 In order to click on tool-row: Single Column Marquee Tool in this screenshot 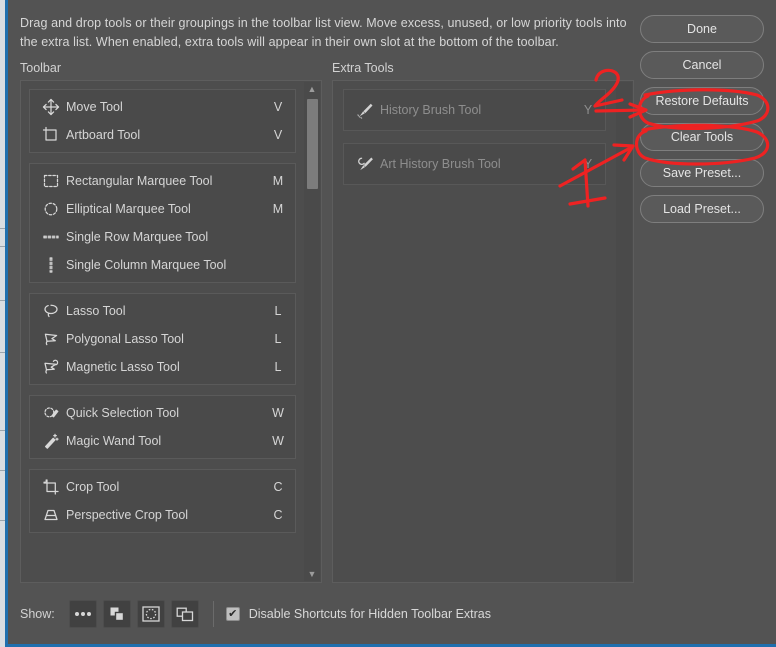, I will do `click(162, 265)`.